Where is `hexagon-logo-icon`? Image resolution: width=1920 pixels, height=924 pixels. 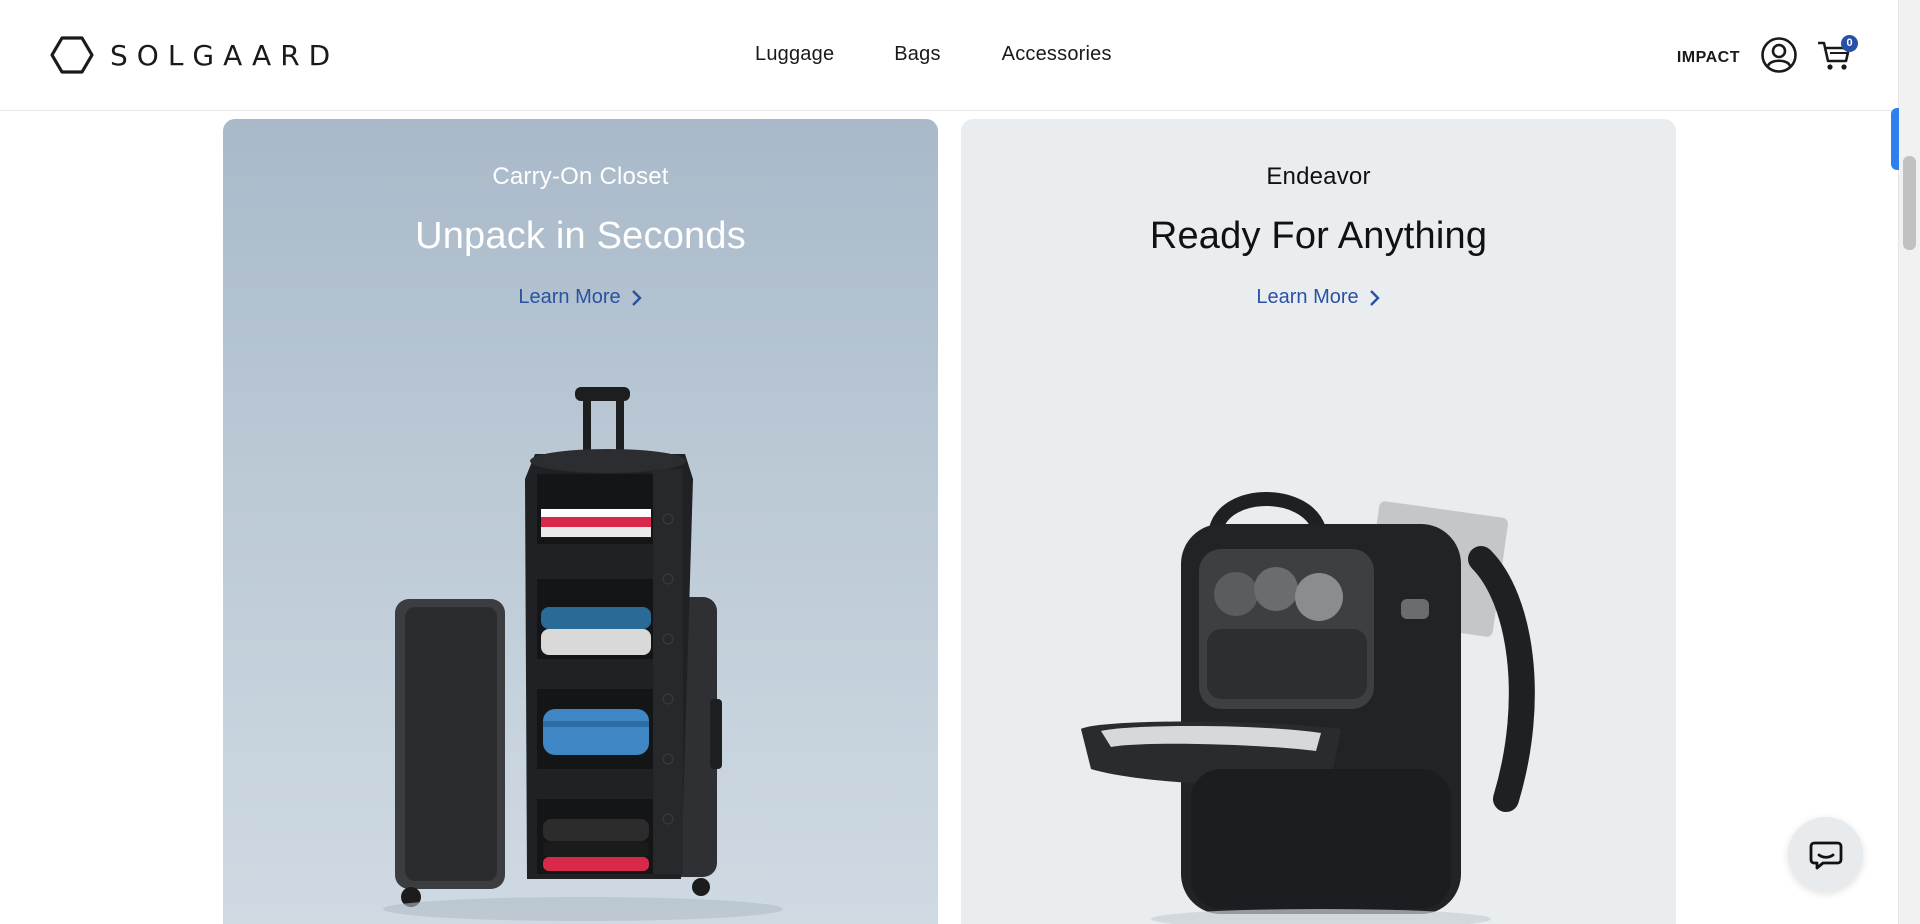
hexagon-logo-icon is located at coordinates (72, 55).